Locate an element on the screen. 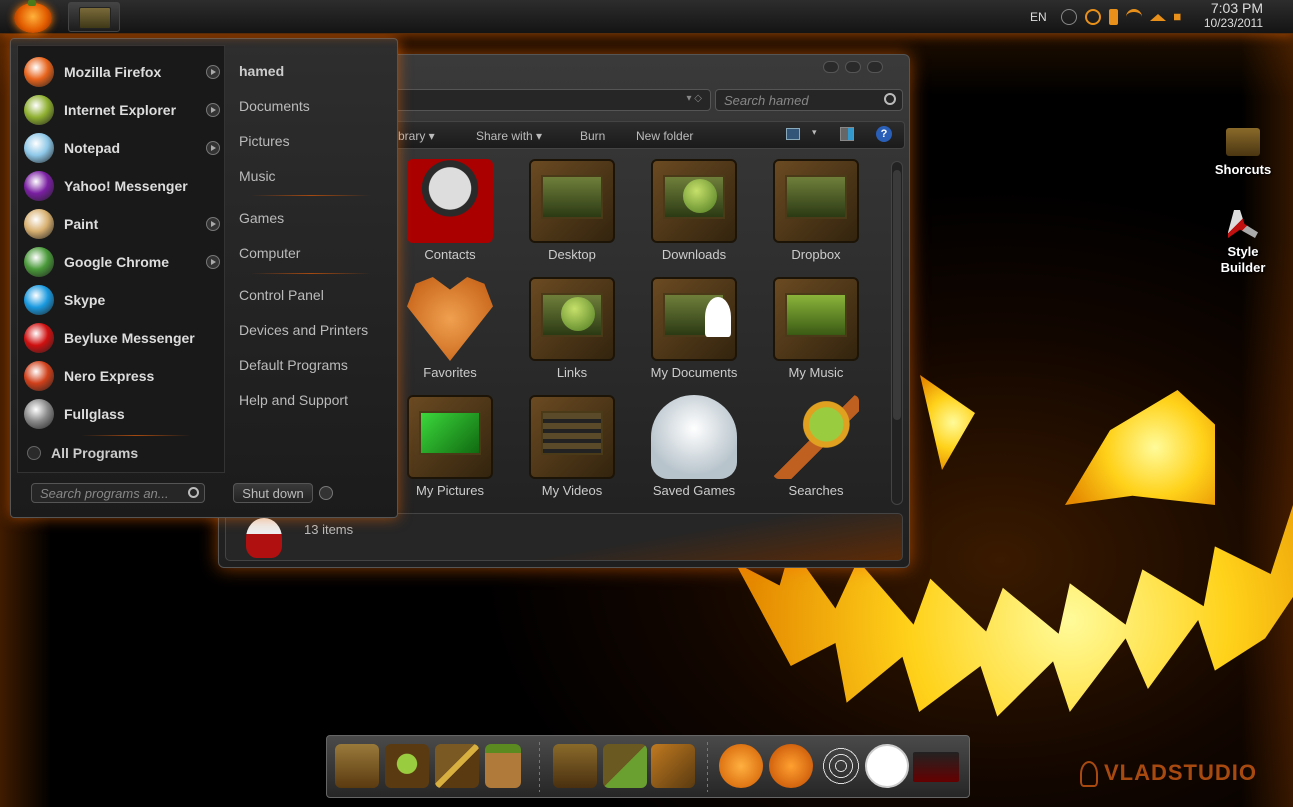 The height and width of the screenshot is (807, 1293). list-item: Dropbox is located at coordinates (816, 210).